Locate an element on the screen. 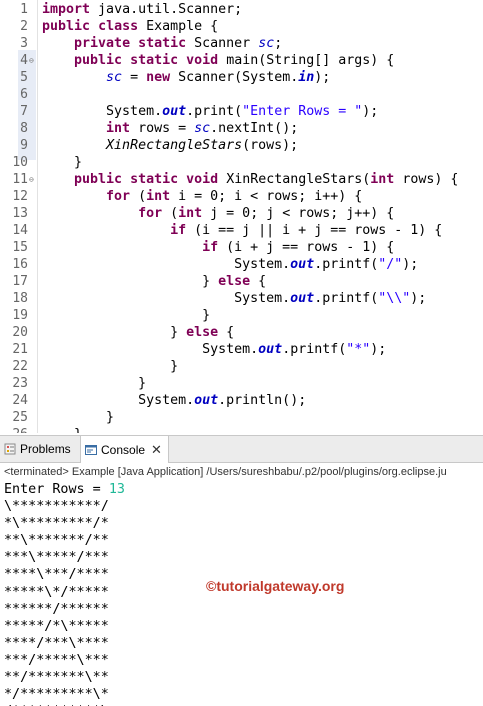 Image resolution: width=483 pixels, height=706 pixels. code-text: System.out.printf("\\"); is located at coordinates (234, 298).